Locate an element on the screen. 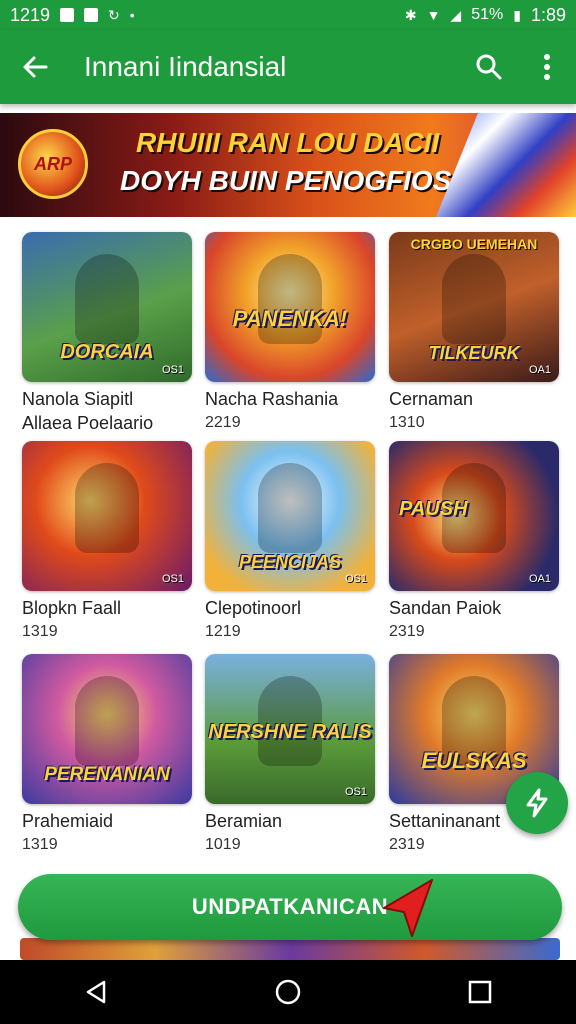 This screenshot has width=576, height=1024. game-count: 1310 is located at coordinates (407, 422).